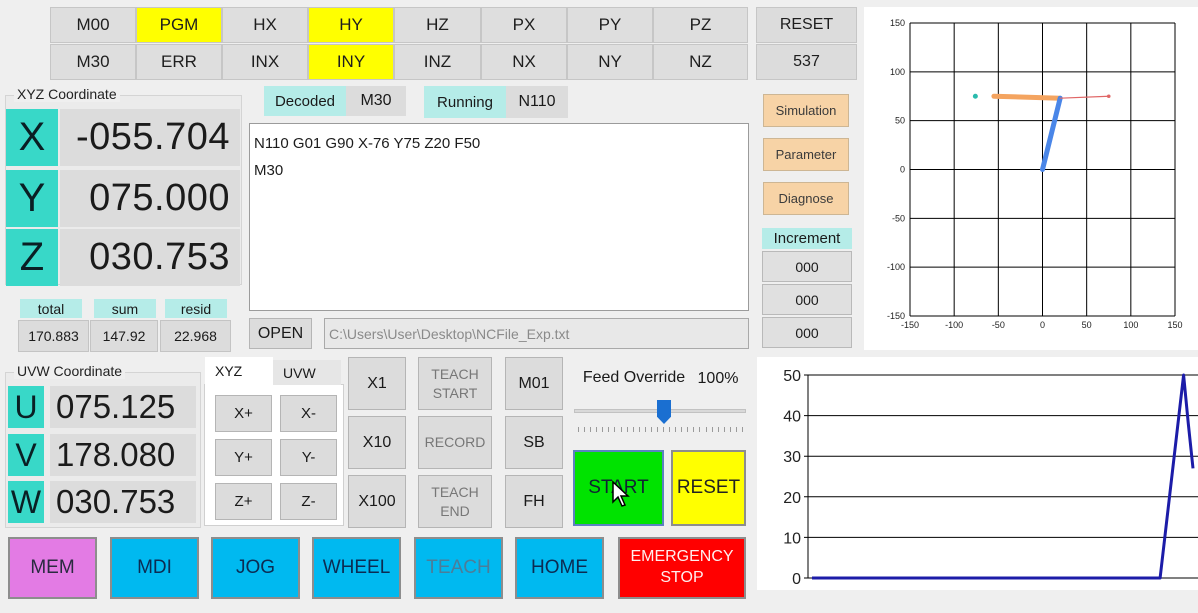 The width and height of the screenshot is (1198, 613). Describe the element at coordinates (660, 430) in the screenshot. I see `slider-ticks` at that location.